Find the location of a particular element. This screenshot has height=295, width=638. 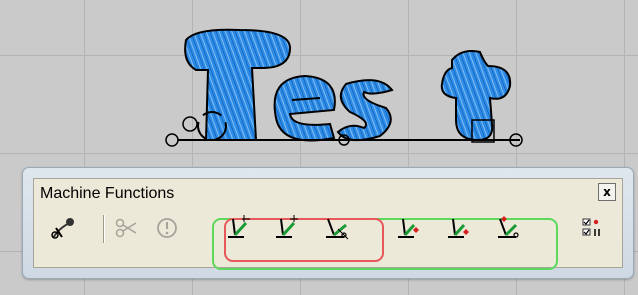

thread-color-button is located at coordinates (63, 228).